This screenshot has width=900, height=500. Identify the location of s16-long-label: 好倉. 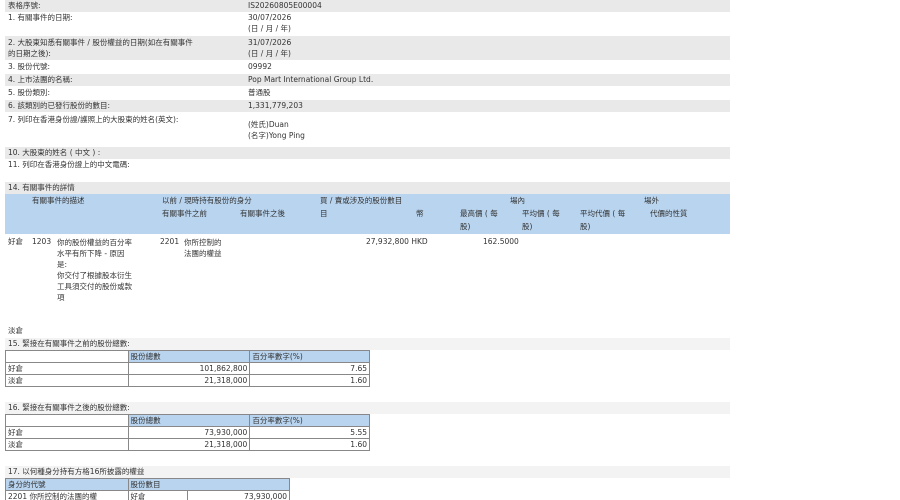
(67, 432).